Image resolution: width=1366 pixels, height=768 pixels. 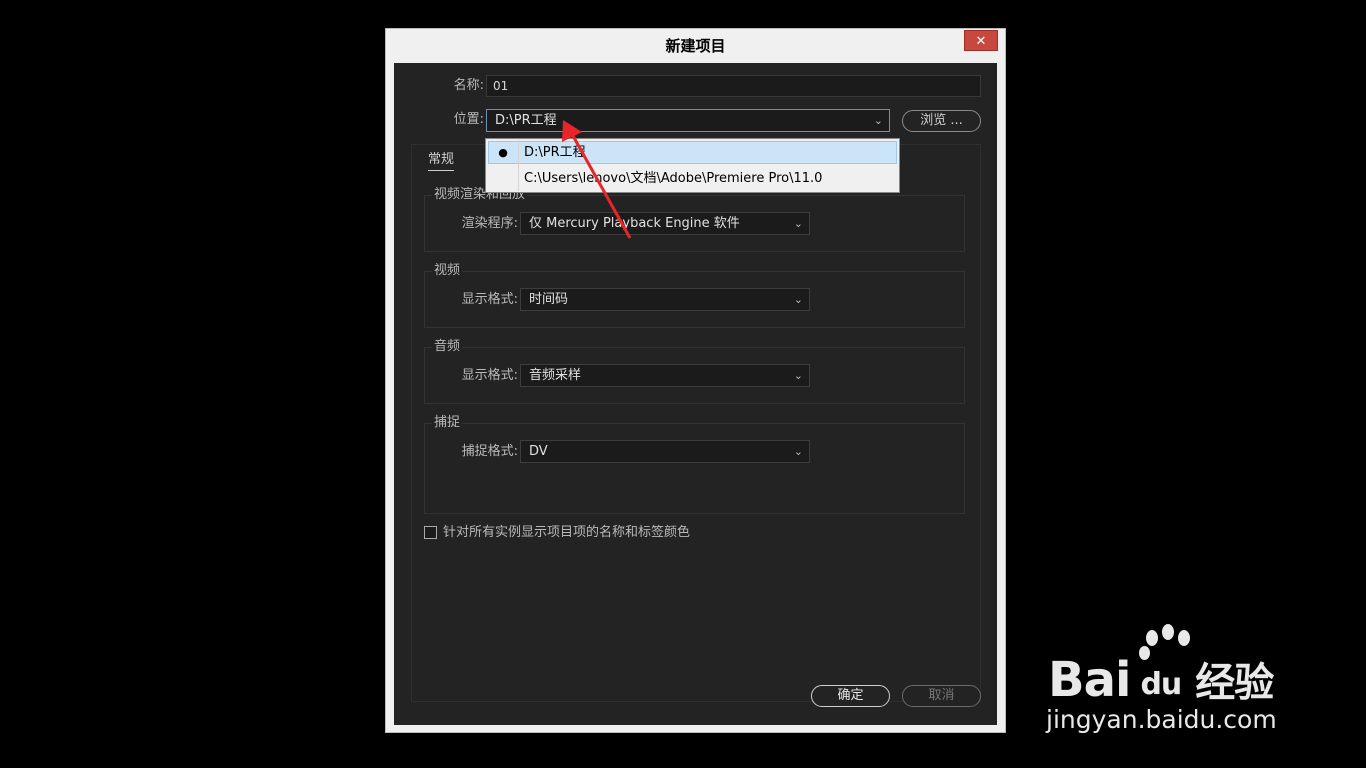 What do you see at coordinates (1161, 719) in the screenshot?
I see `watermark-url: jingyan.baidu.com` at bounding box center [1161, 719].